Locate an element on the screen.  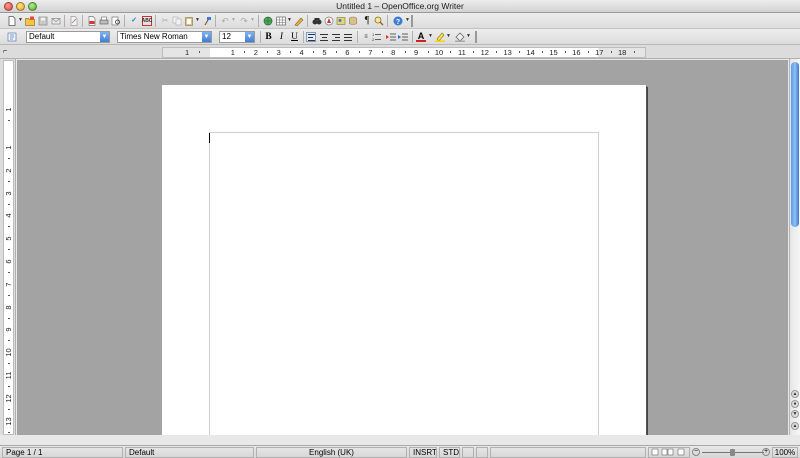
ruler-label: 11 is located at coordinates (461, 52).